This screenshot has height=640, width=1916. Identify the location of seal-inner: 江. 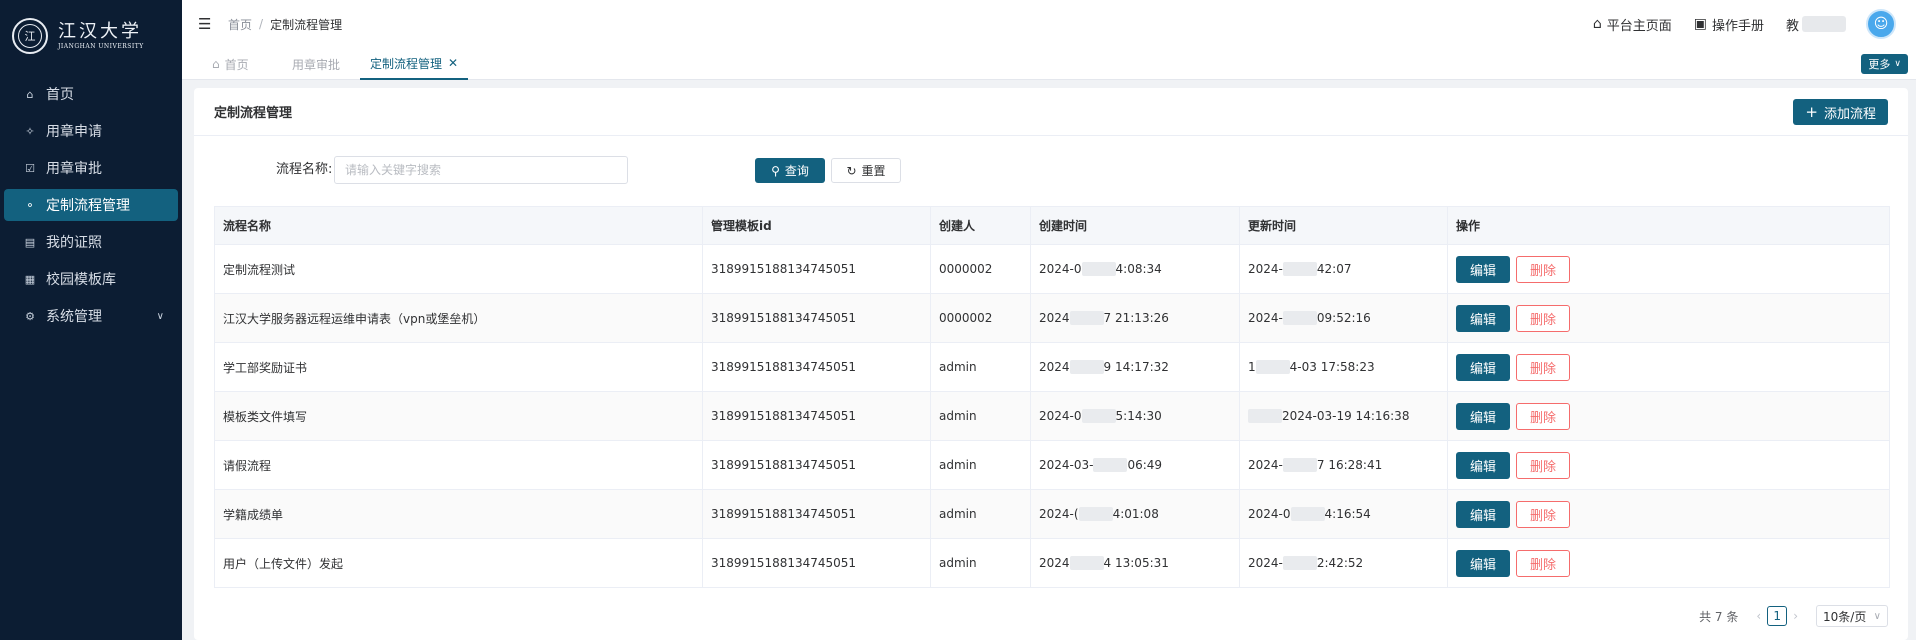
(30, 36).